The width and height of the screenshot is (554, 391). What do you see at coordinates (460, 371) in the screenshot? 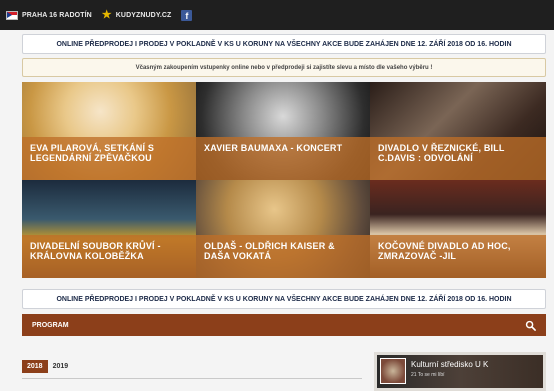
I see `facebook-page-widget: Kulturní středisko U K 21 To se mi líbí` at bounding box center [460, 371].